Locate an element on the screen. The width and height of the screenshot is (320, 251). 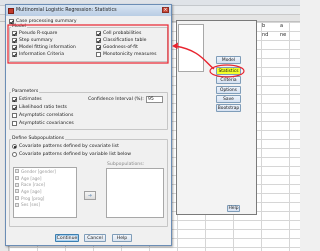
model-fitting-checkbox: Model fitting information is located at coordinates (44, 47).